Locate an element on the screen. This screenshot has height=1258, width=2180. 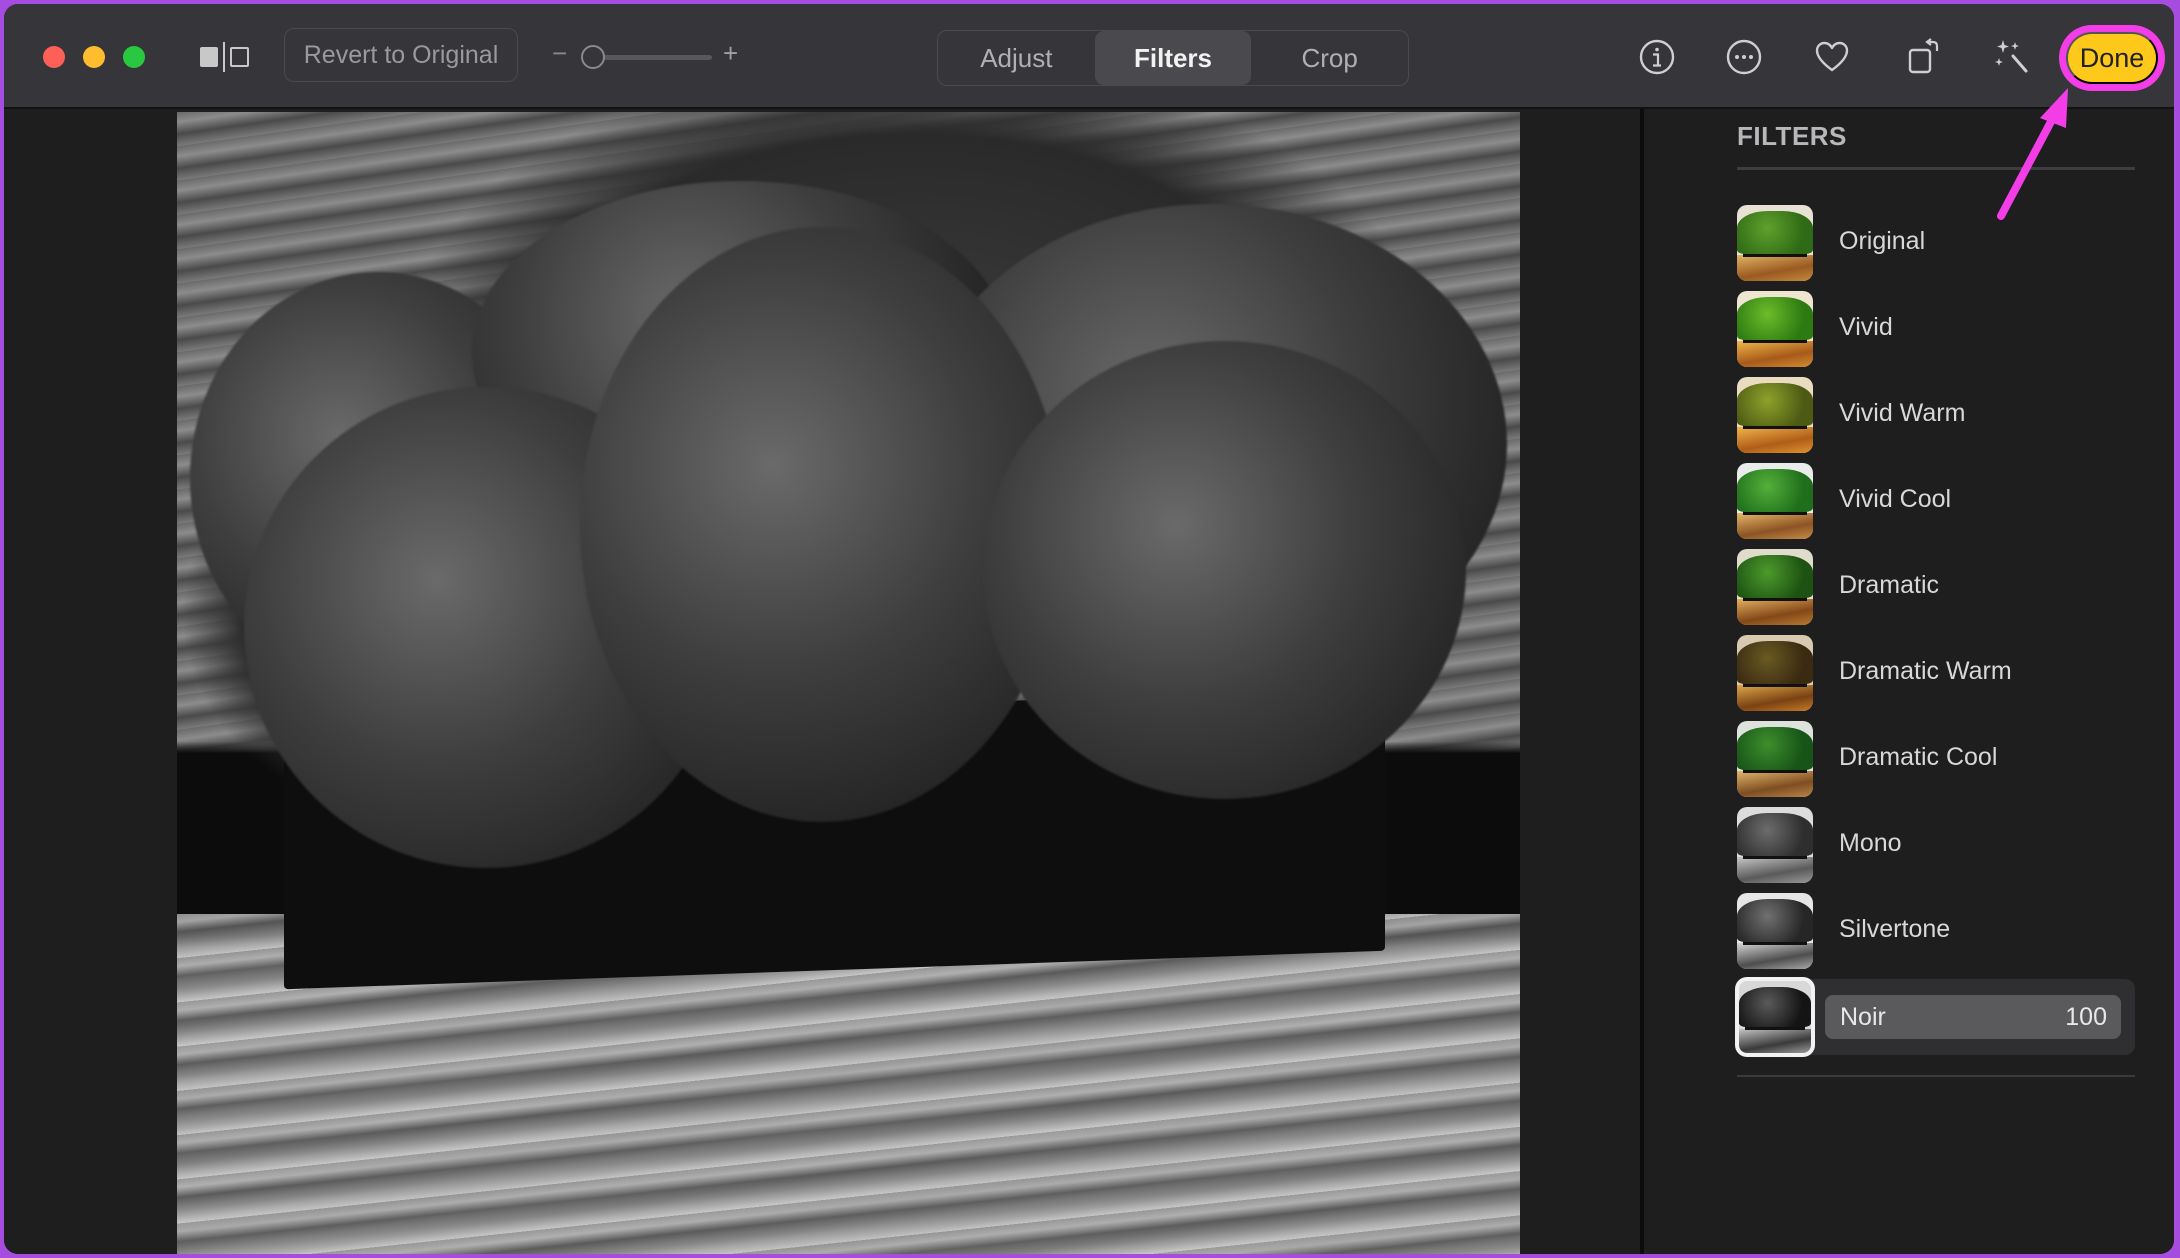
filter-intensity-value: 100 is located at coordinates (2086, 1017).